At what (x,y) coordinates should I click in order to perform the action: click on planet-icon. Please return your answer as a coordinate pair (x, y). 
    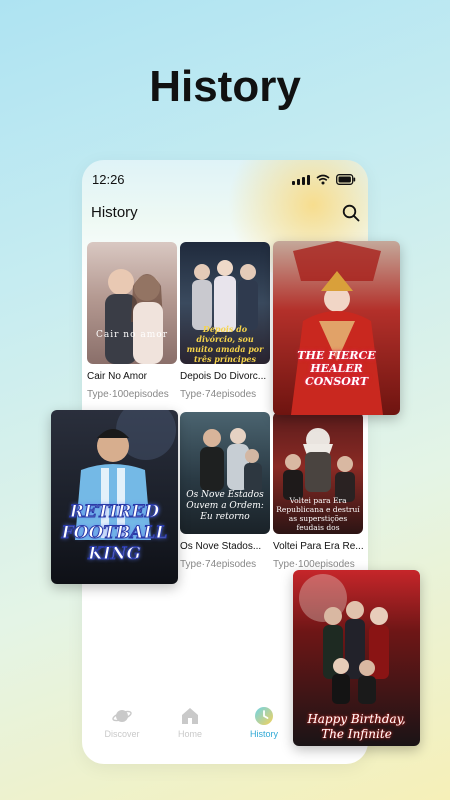
    Looking at the image, I should click on (122, 716).